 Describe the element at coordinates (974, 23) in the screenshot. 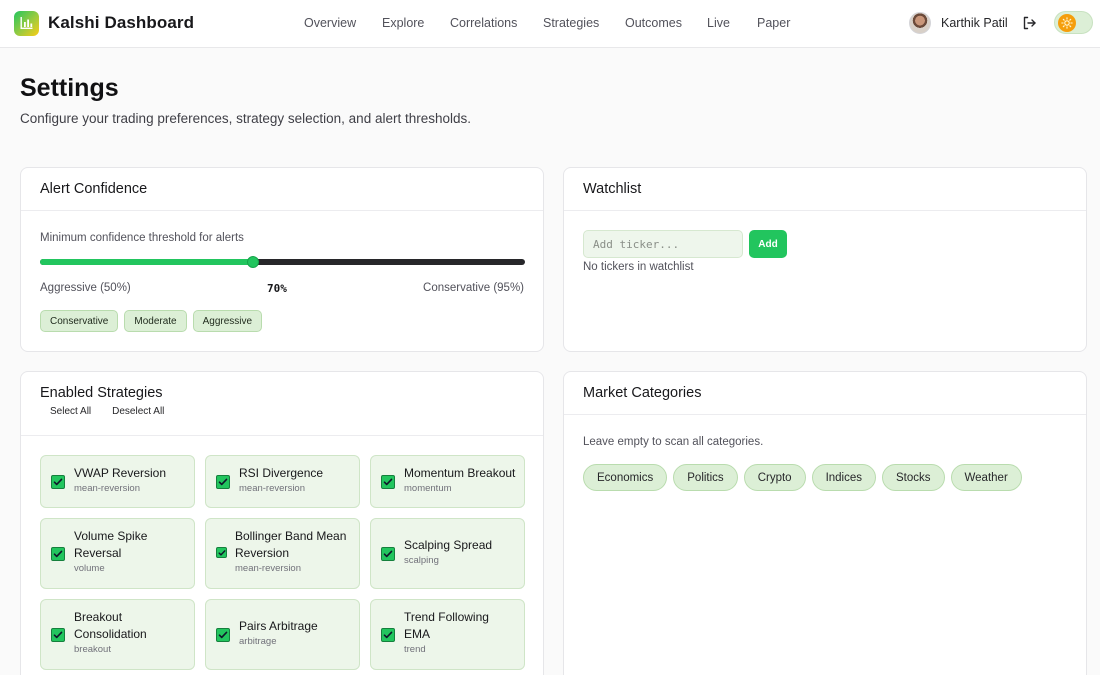

I see `user-name: Karthik Patil` at that location.